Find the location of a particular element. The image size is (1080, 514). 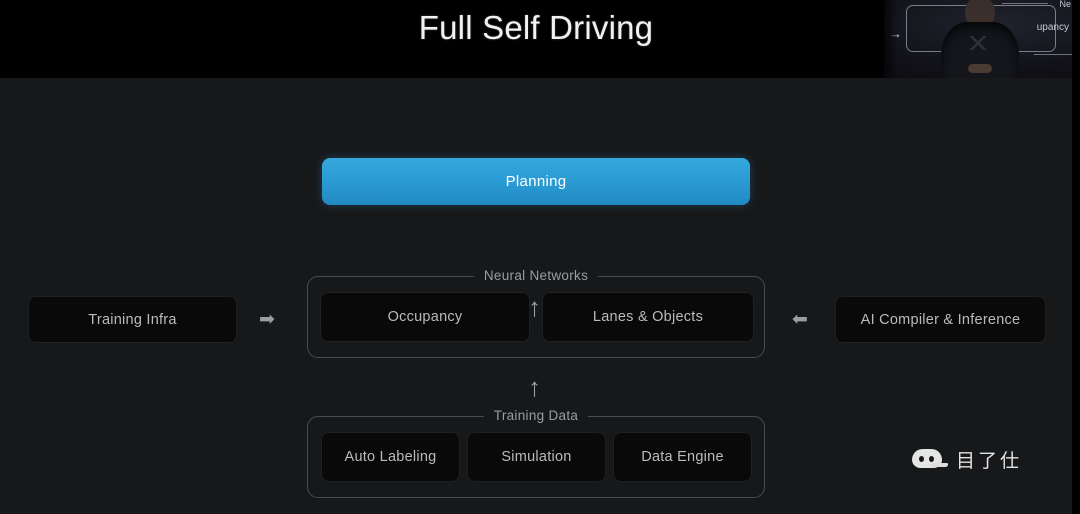

pip-mini-label: upancy is located at coordinates (1052, 27).